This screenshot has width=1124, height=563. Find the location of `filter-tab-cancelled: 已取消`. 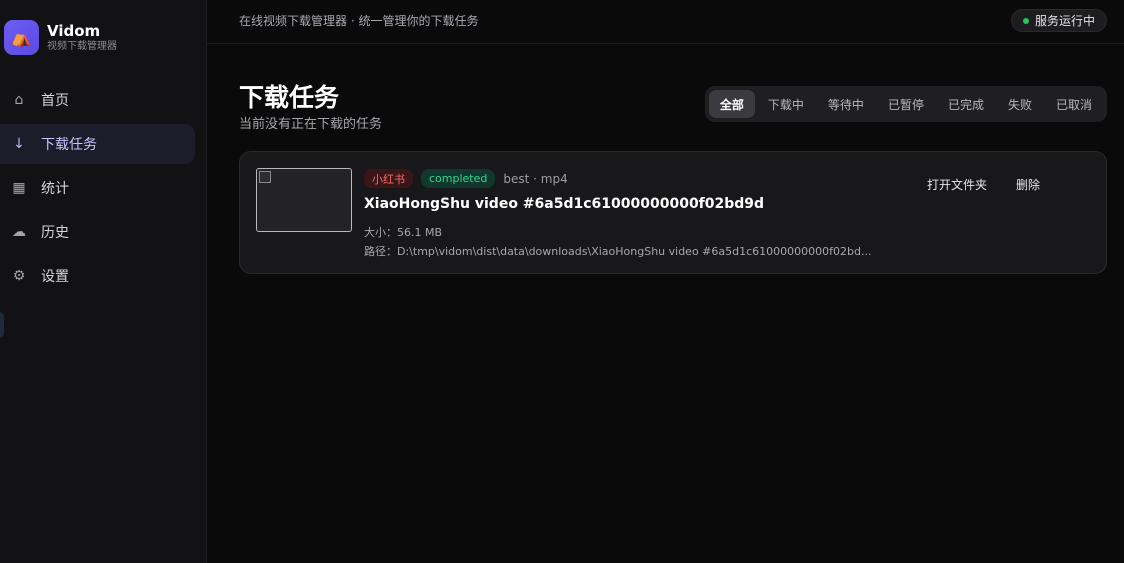

filter-tab-cancelled: 已取消 is located at coordinates (1074, 104).